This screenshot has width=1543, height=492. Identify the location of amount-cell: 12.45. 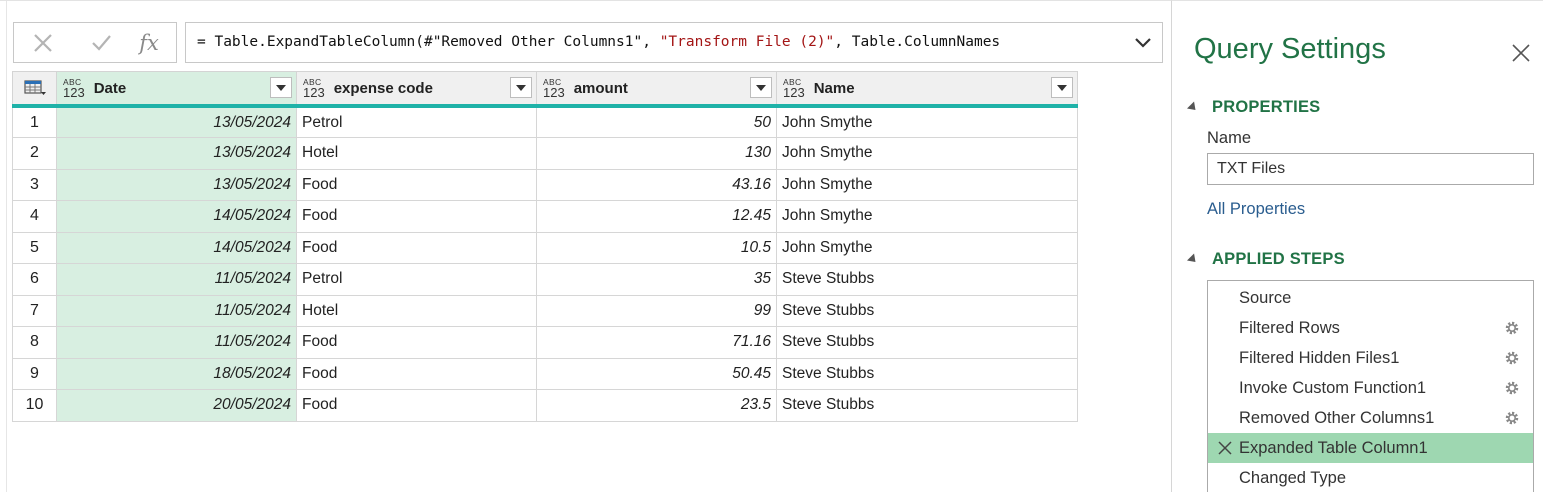
(656, 216).